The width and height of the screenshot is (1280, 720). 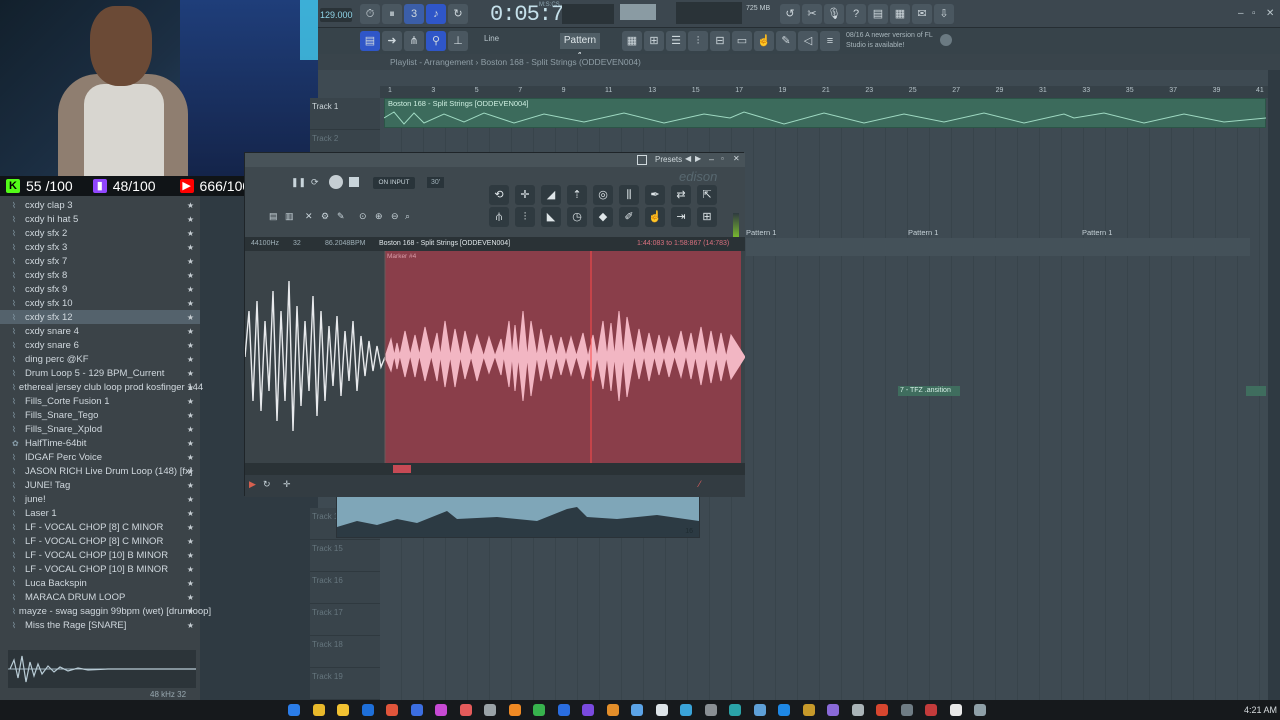 What do you see at coordinates (100, 457) in the screenshot?
I see `browser-item: ⌇ IDGAF Perc Voice ★` at bounding box center [100, 457].